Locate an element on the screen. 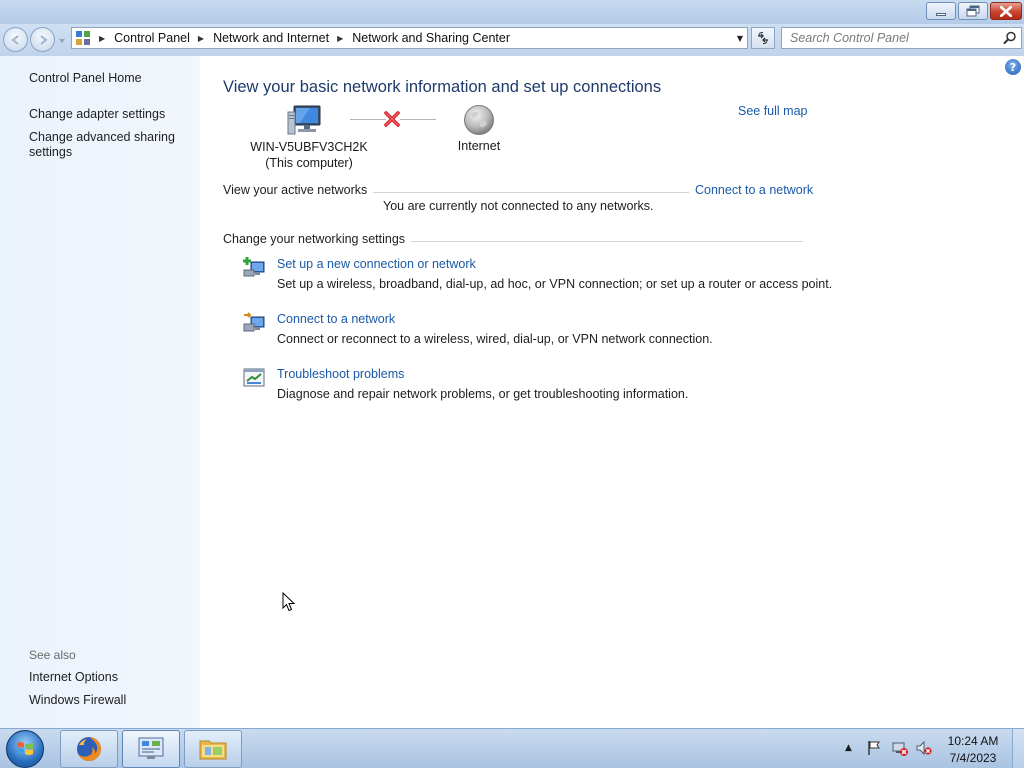 The height and width of the screenshot is (768, 1024). setup-new-connection-link: Set up a new connection or network is located at coordinates (376, 264).